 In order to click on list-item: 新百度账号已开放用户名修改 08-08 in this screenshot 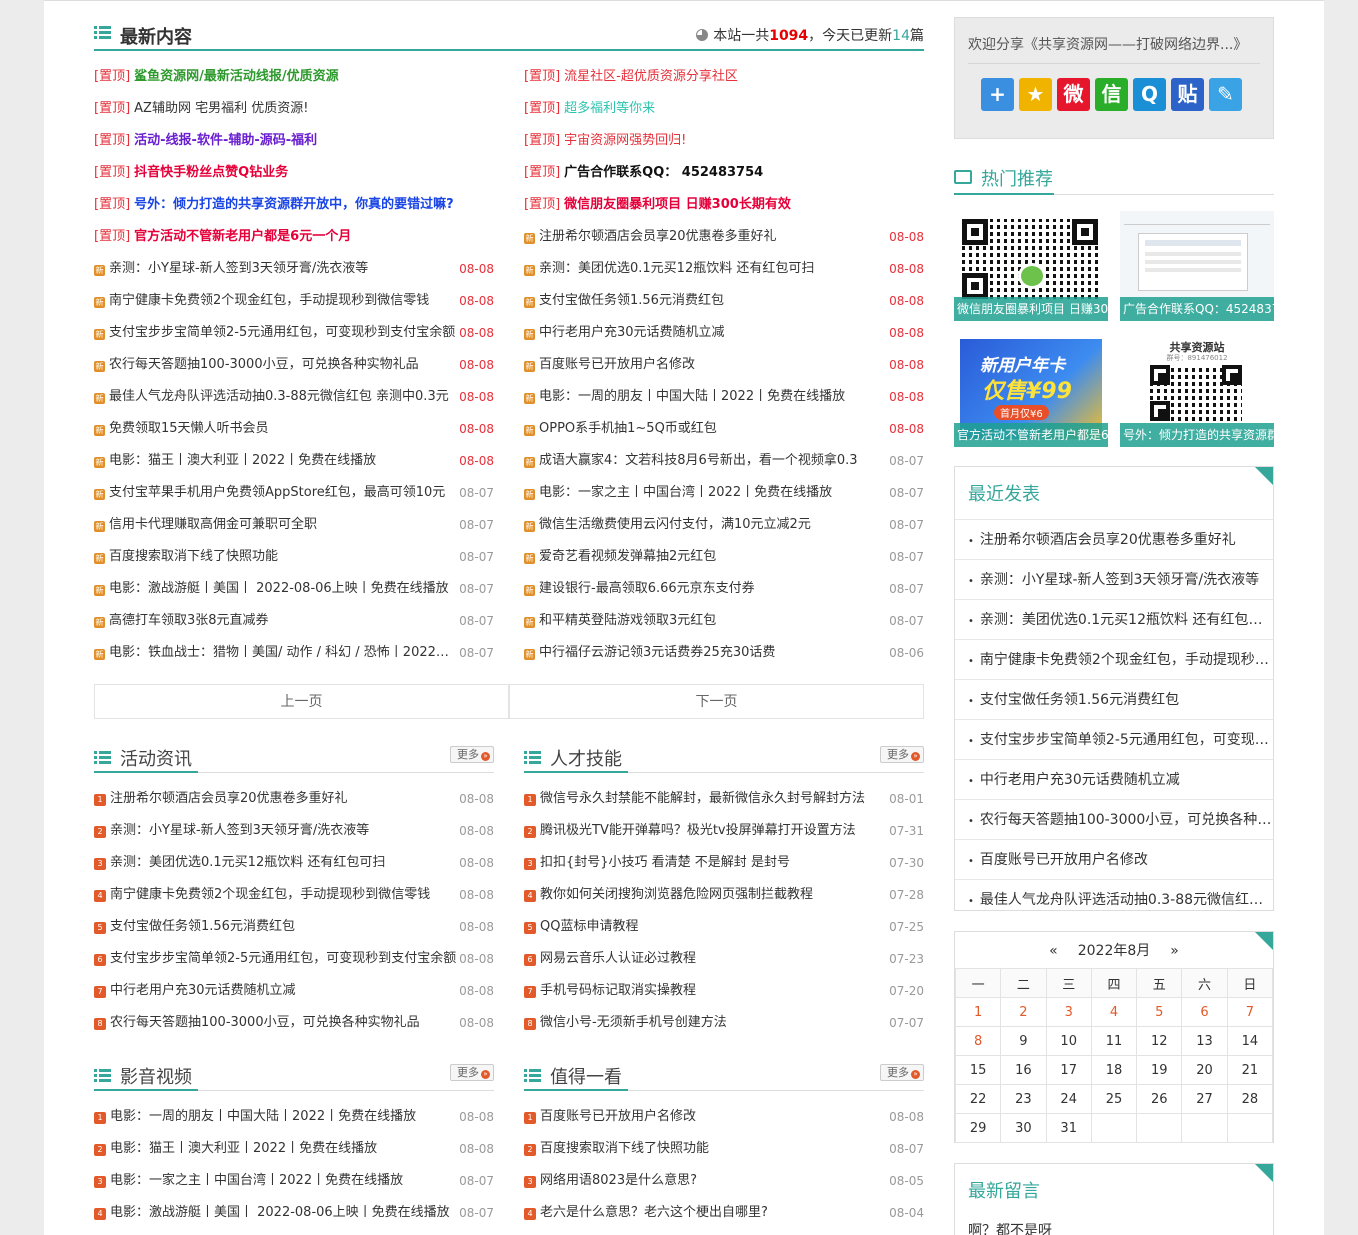, I will do `click(724, 365)`.